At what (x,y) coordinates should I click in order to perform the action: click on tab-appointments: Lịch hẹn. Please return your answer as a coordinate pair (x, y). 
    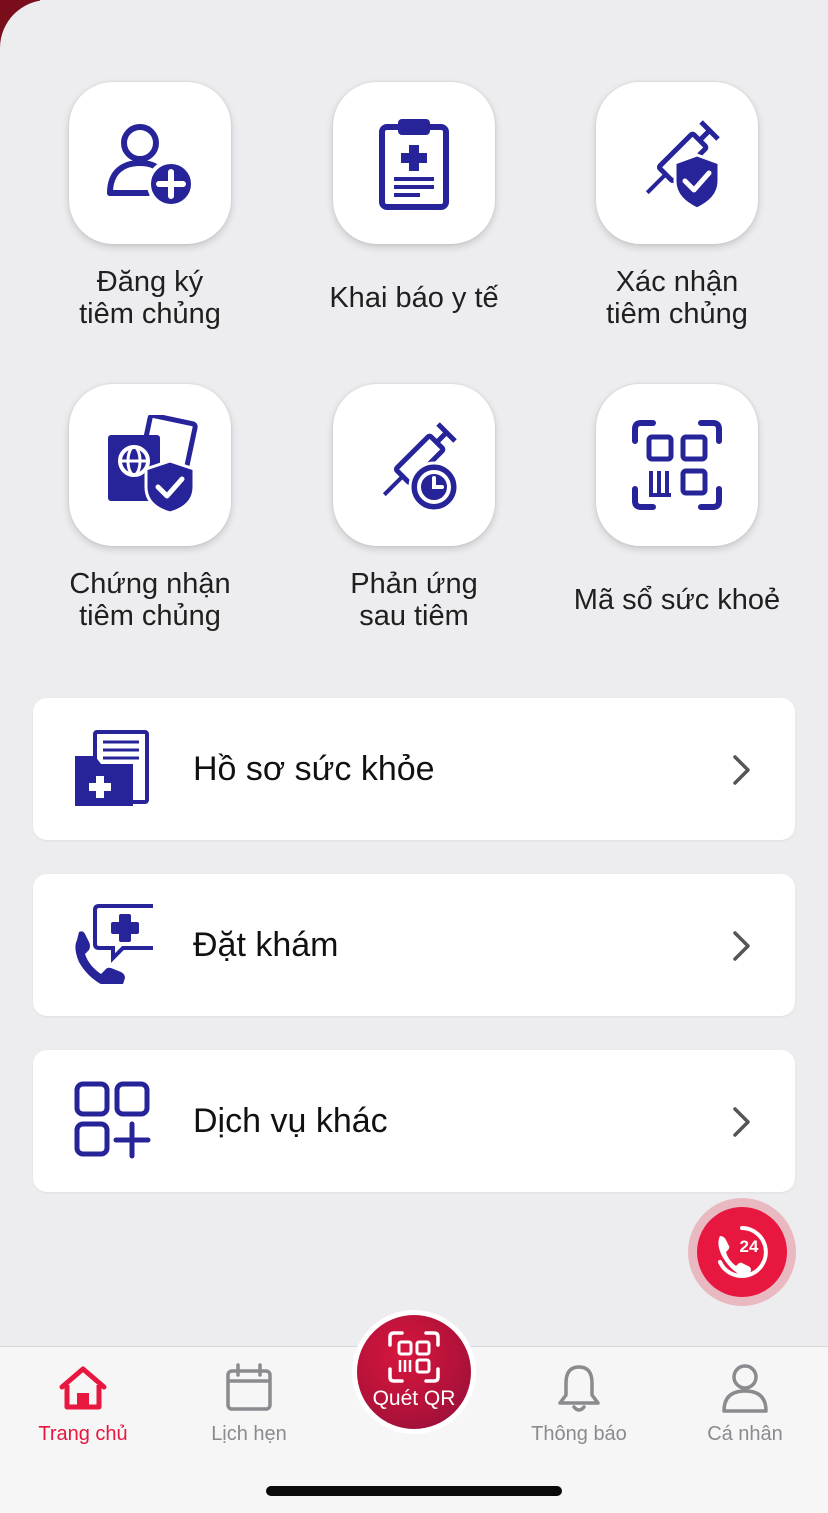
    Looking at the image, I should click on (249, 1403).